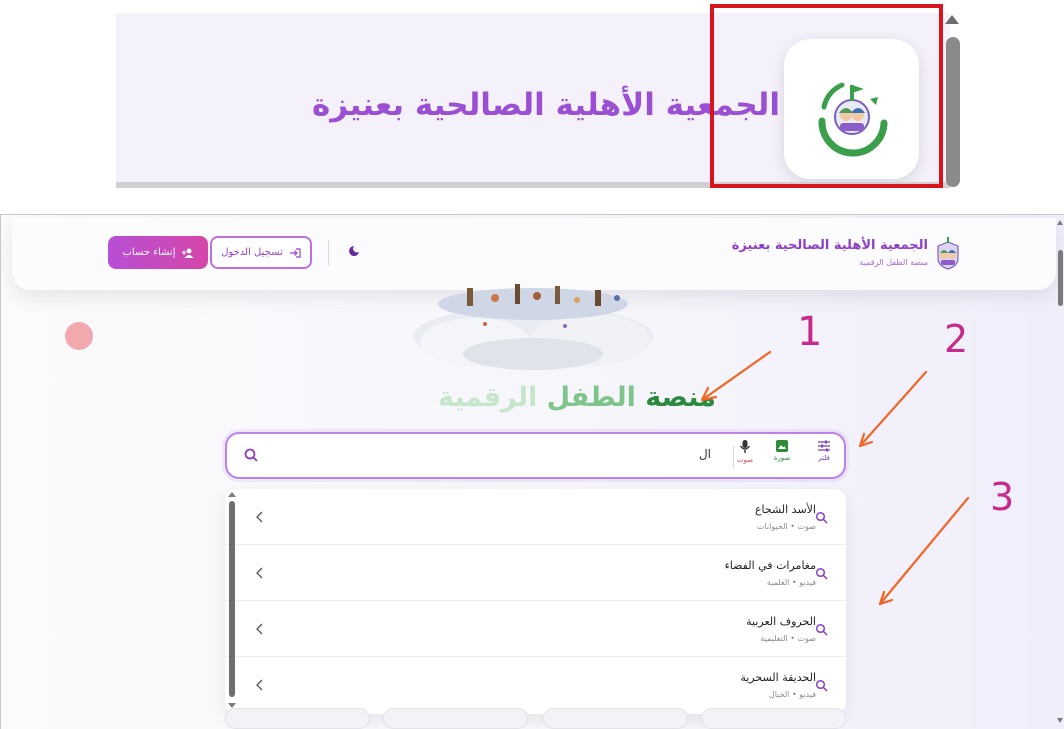 This screenshot has height=729, width=1064. I want to click on login-label: تسجيل الدخول, so click(252, 252).